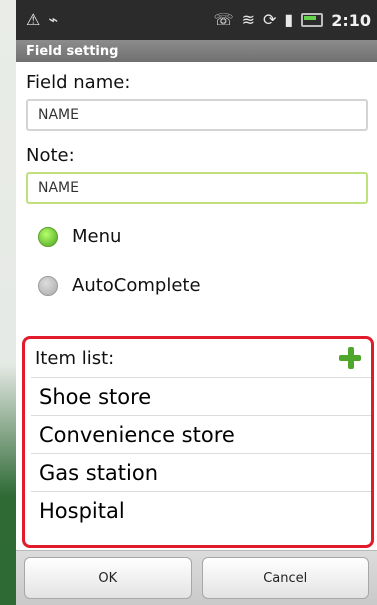 This screenshot has height=605, width=377. I want to click on list-item: Gas station, so click(201, 472).